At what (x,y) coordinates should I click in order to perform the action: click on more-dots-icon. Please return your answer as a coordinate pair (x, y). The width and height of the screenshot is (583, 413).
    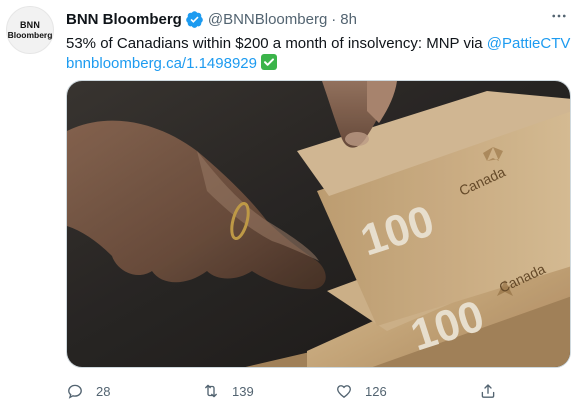
    Looking at the image, I should click on (559, 16).